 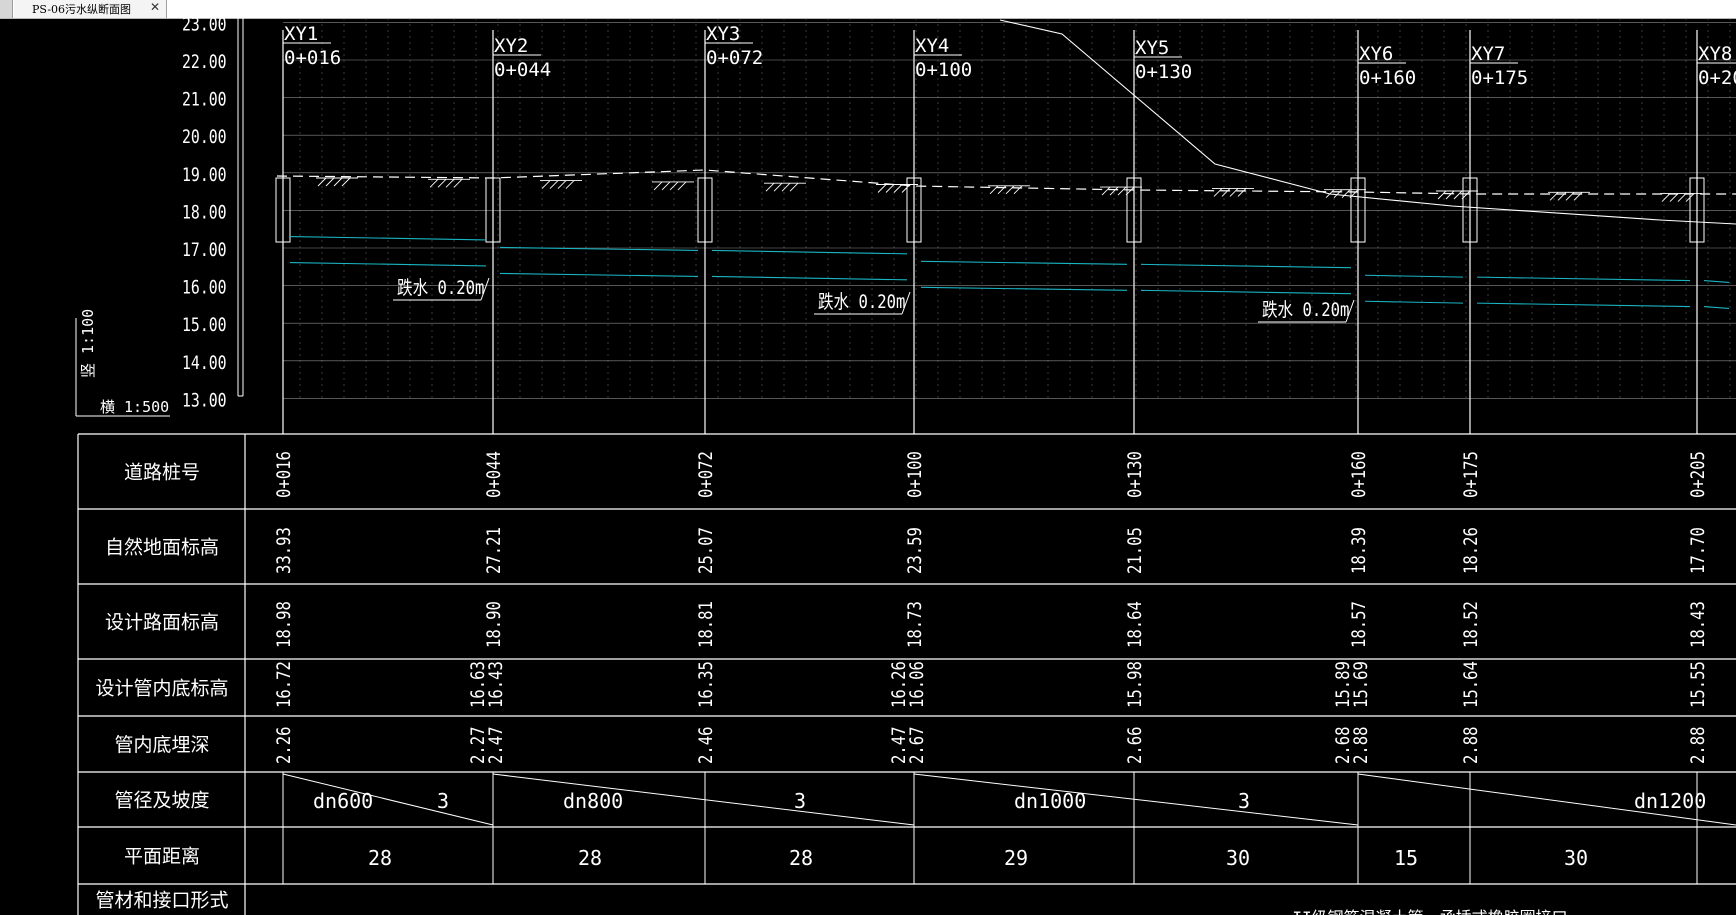 I want to click on elevation-tick-label: 18.00, so click(x=204, y=213).